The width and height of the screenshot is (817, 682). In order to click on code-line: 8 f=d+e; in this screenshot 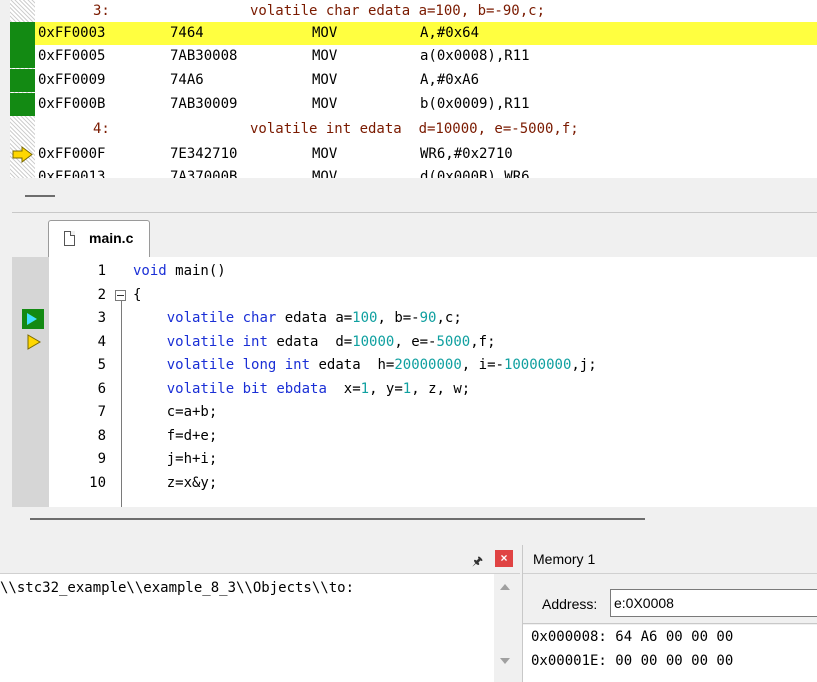, I will do `click(414, 436)`.